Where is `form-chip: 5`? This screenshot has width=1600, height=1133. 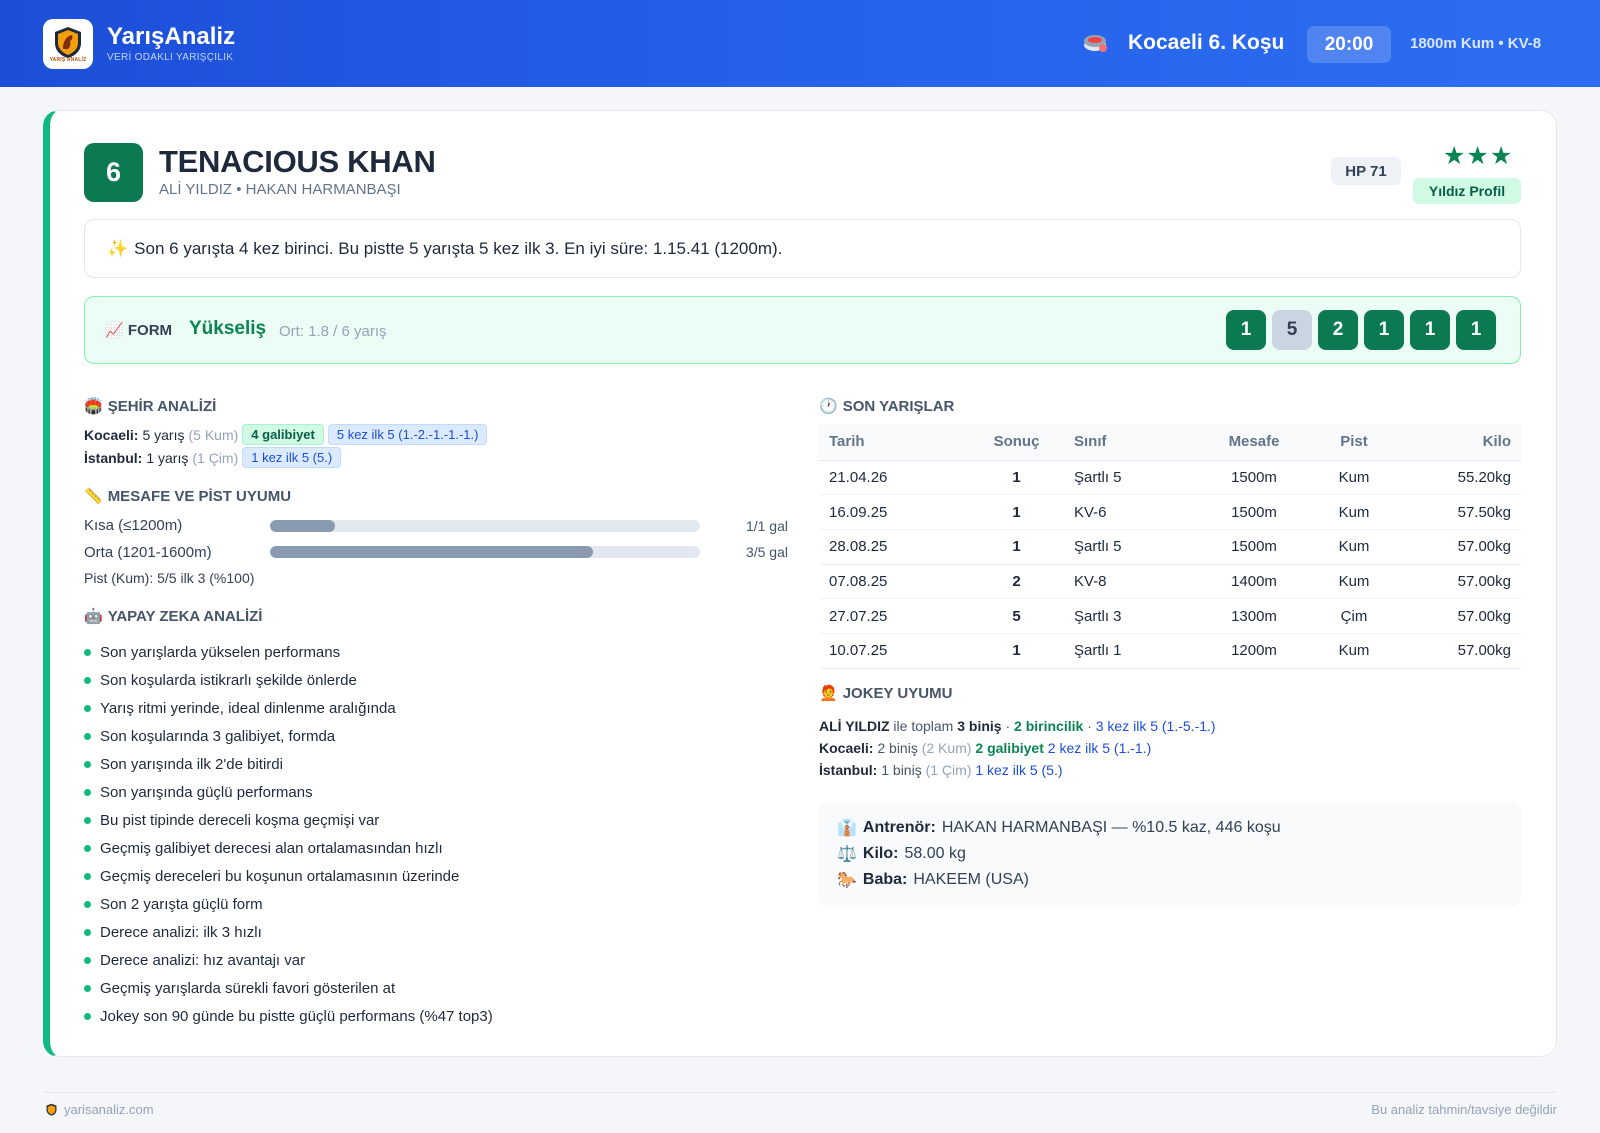 form-chip: 5 is located at coordinates (1292, 330).